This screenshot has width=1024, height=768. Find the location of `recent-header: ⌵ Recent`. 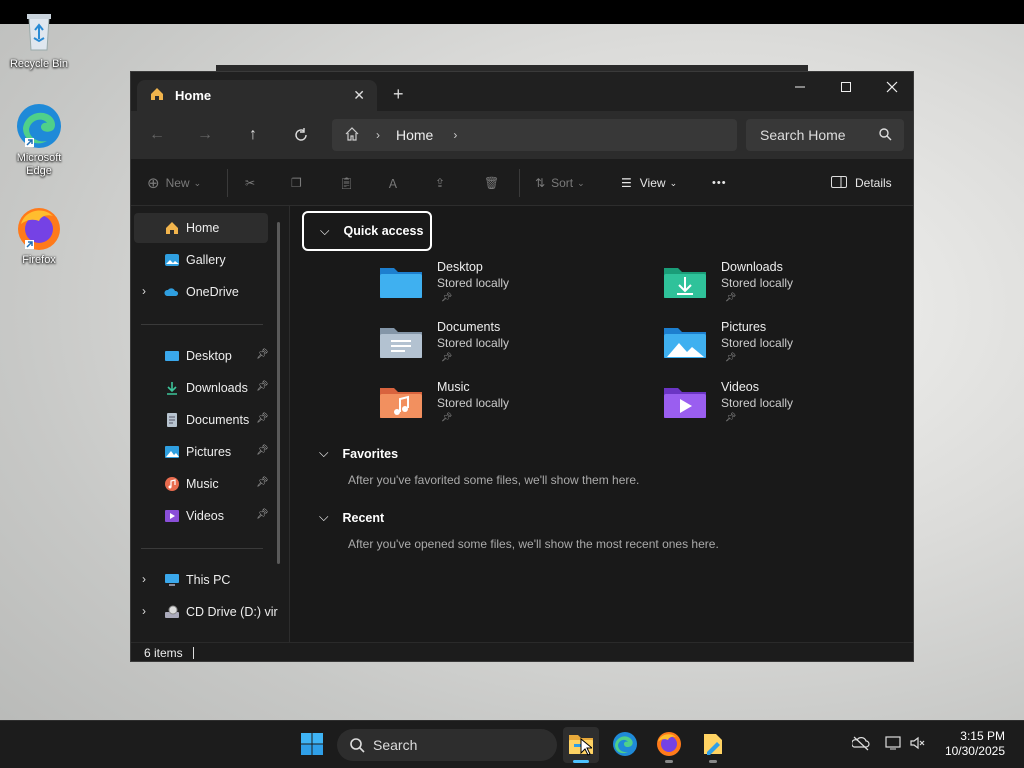

recent-header: ⌵ Recent is located at coordinates (351, 517).